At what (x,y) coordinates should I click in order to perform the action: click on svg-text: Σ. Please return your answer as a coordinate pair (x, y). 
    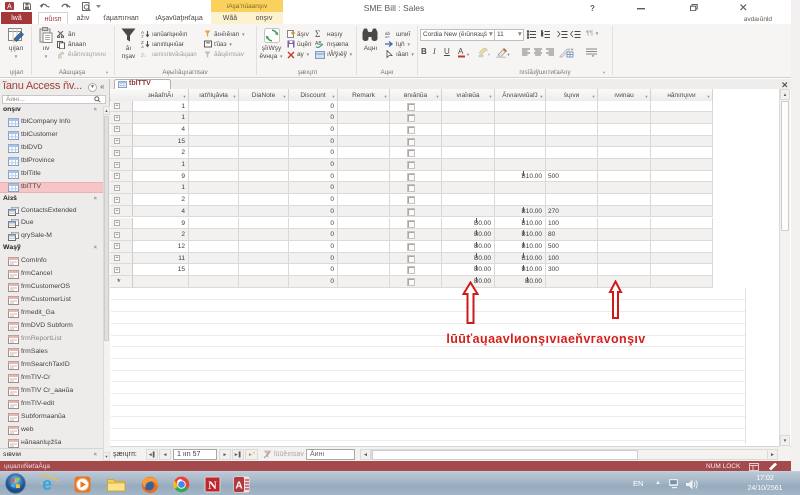
    Looking at the image, I should click on (317, 33).